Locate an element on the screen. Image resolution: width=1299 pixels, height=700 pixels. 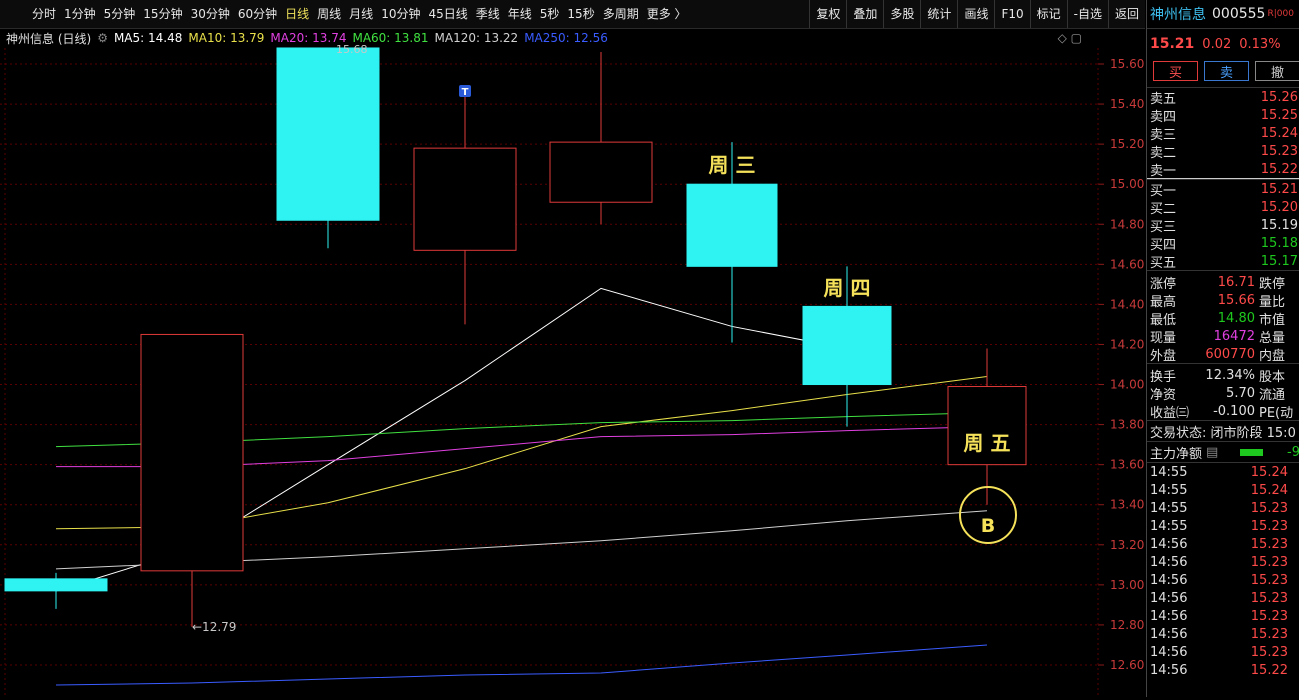
sell-orders: 卖五 15.26 卖四 15.25 卖三 15.24 卖二 15.23 卖一 15.22 is located at coordinates (1223, 133).